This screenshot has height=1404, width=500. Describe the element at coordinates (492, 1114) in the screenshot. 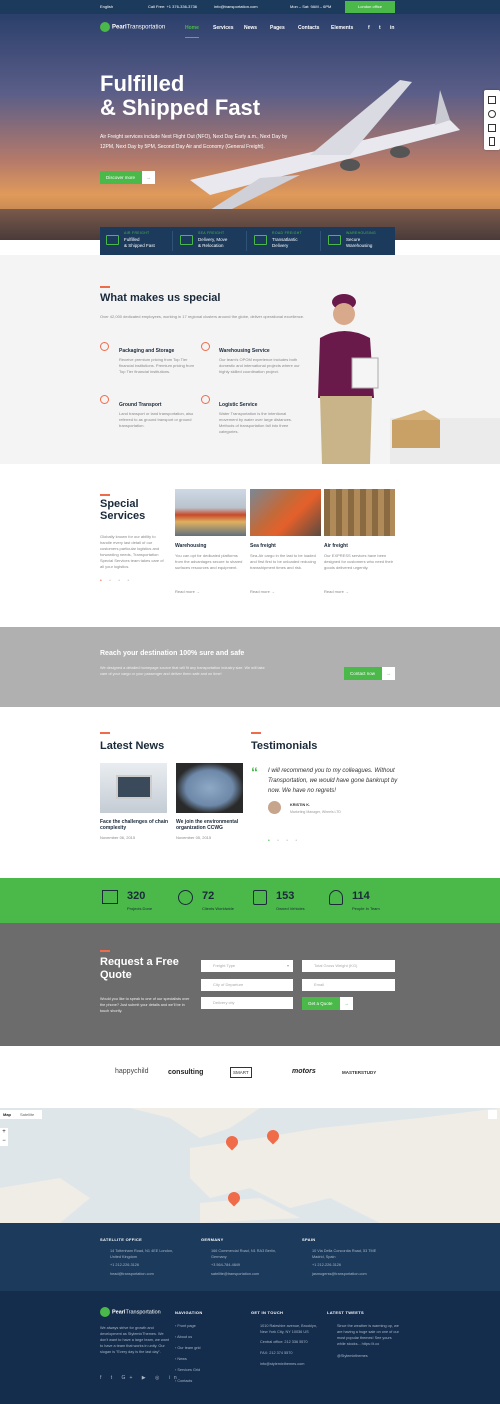

I see `fullscreen-icon` at that location.